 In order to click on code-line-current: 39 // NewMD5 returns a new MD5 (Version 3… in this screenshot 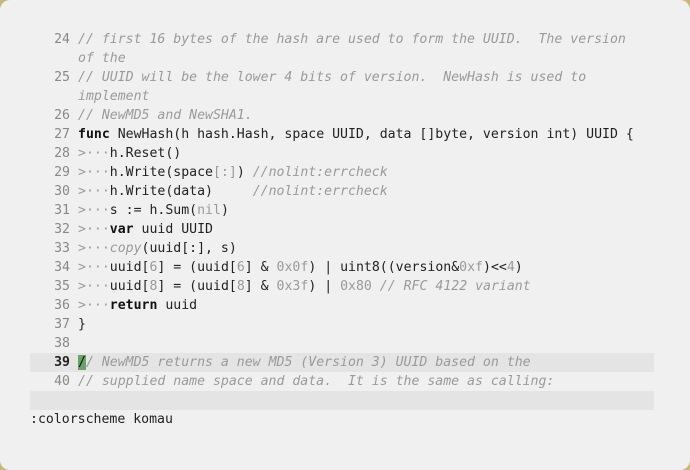, I will do `click(342, 362)`.